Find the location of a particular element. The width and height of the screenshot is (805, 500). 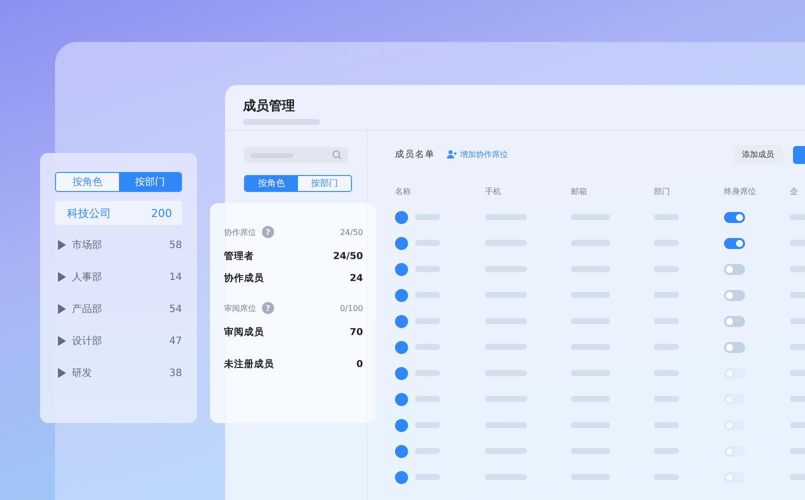

section-title: 审阅席位 is located at coordinates (240, 308).